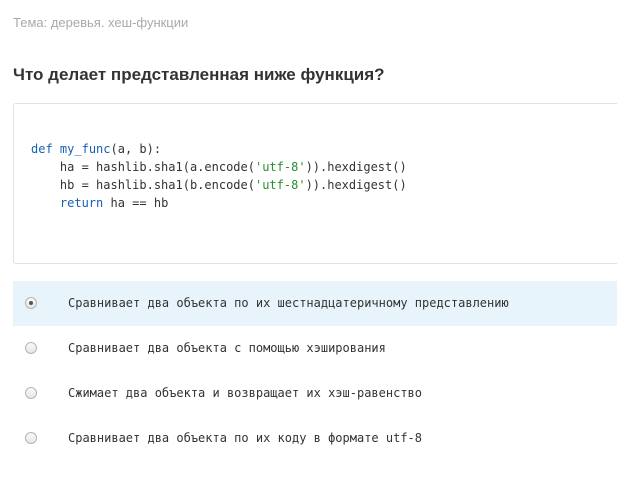  What do you see at coordinates (136, 149) in the screenshot?
I see `code-params: (a, b):` at bounding box center [136, 149].